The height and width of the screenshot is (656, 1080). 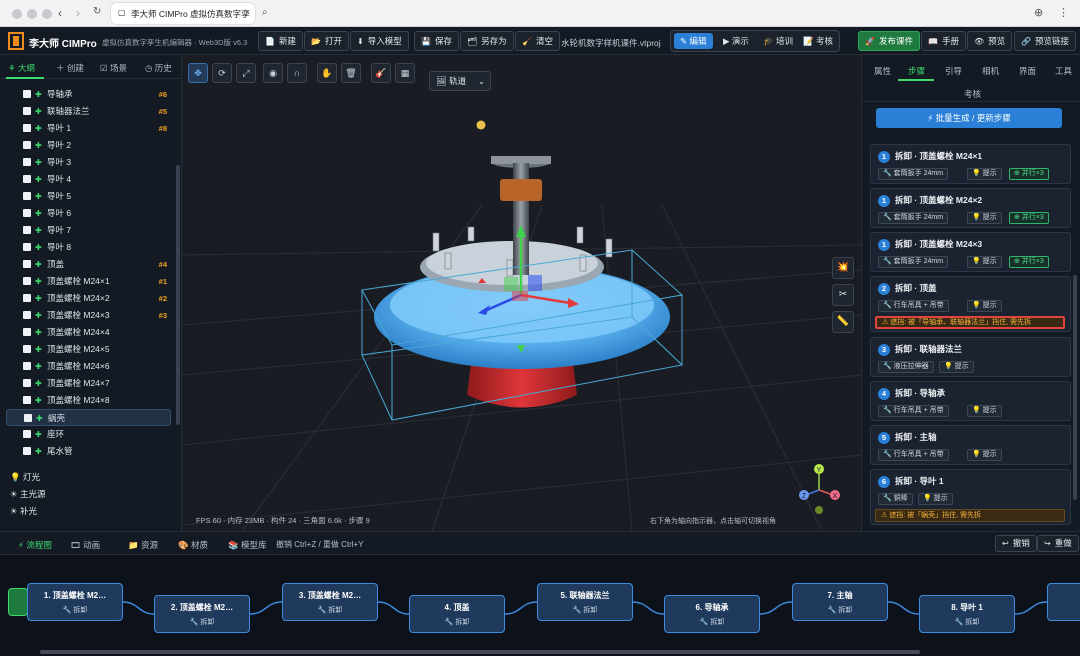 I want to click on step-card: 1 拆卸 · 顶盖螺栓 M24×3 🔧 套筒扳手 24mm 💡 提示 ⊕ 并行×3, so click(x=970, y=252).